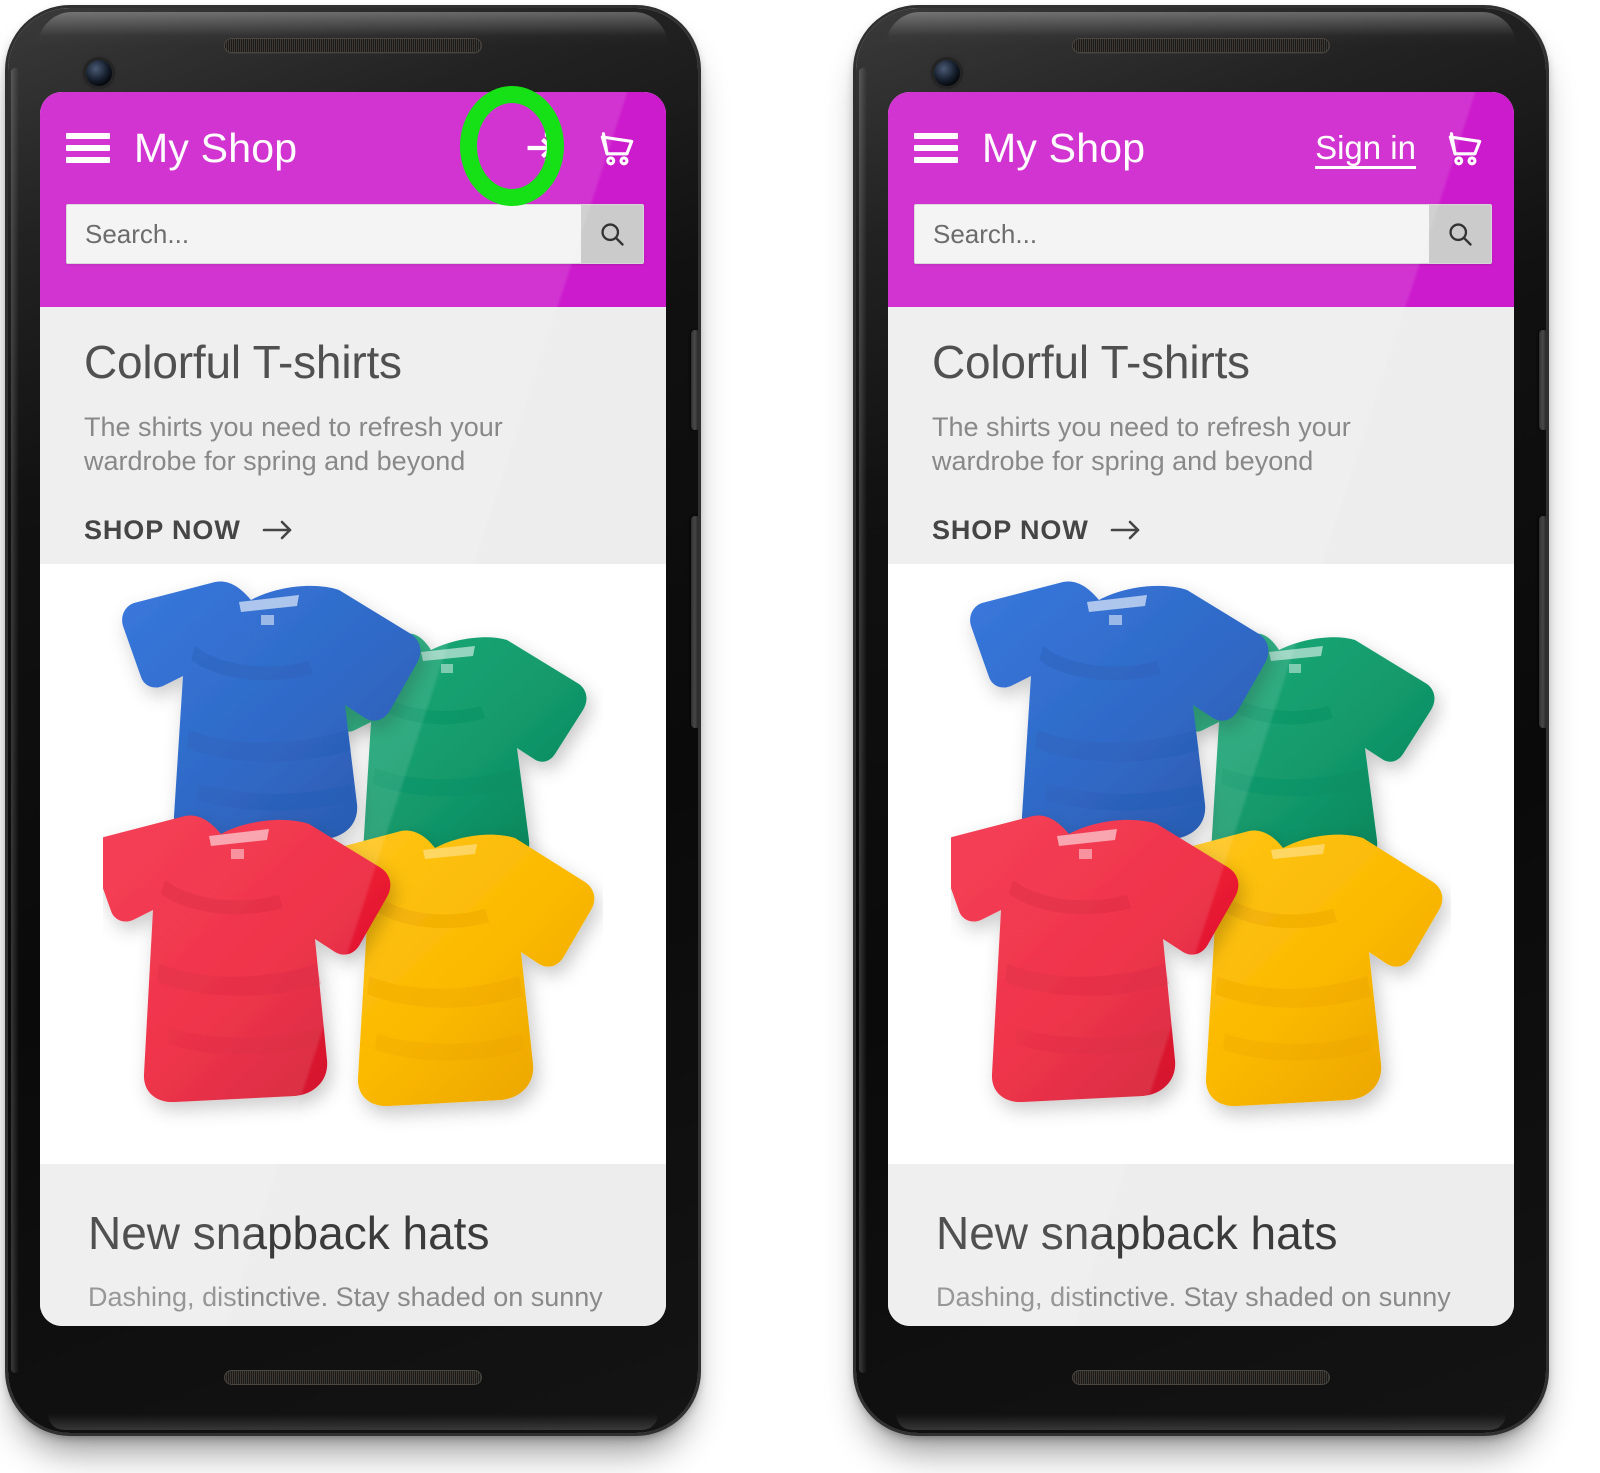 The image size is (1600, 1473). What do you see at coordinates (583, 148) in the screenshot?
I see `app-bar-actions` at bounding box center [583, 148].